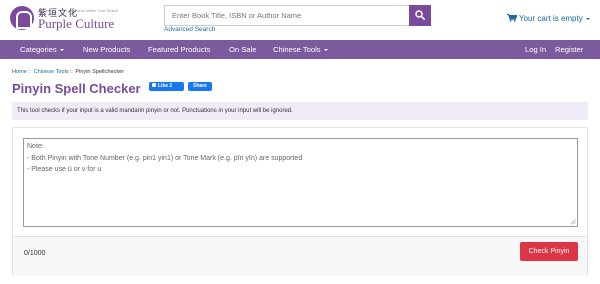 Image resolution: width=600 pixels, height=284 pixels. What do you see at coordinates (19, 72) in the screenshot?
I see `breadcrumb-home: Home` at bounding box center [19, 72].